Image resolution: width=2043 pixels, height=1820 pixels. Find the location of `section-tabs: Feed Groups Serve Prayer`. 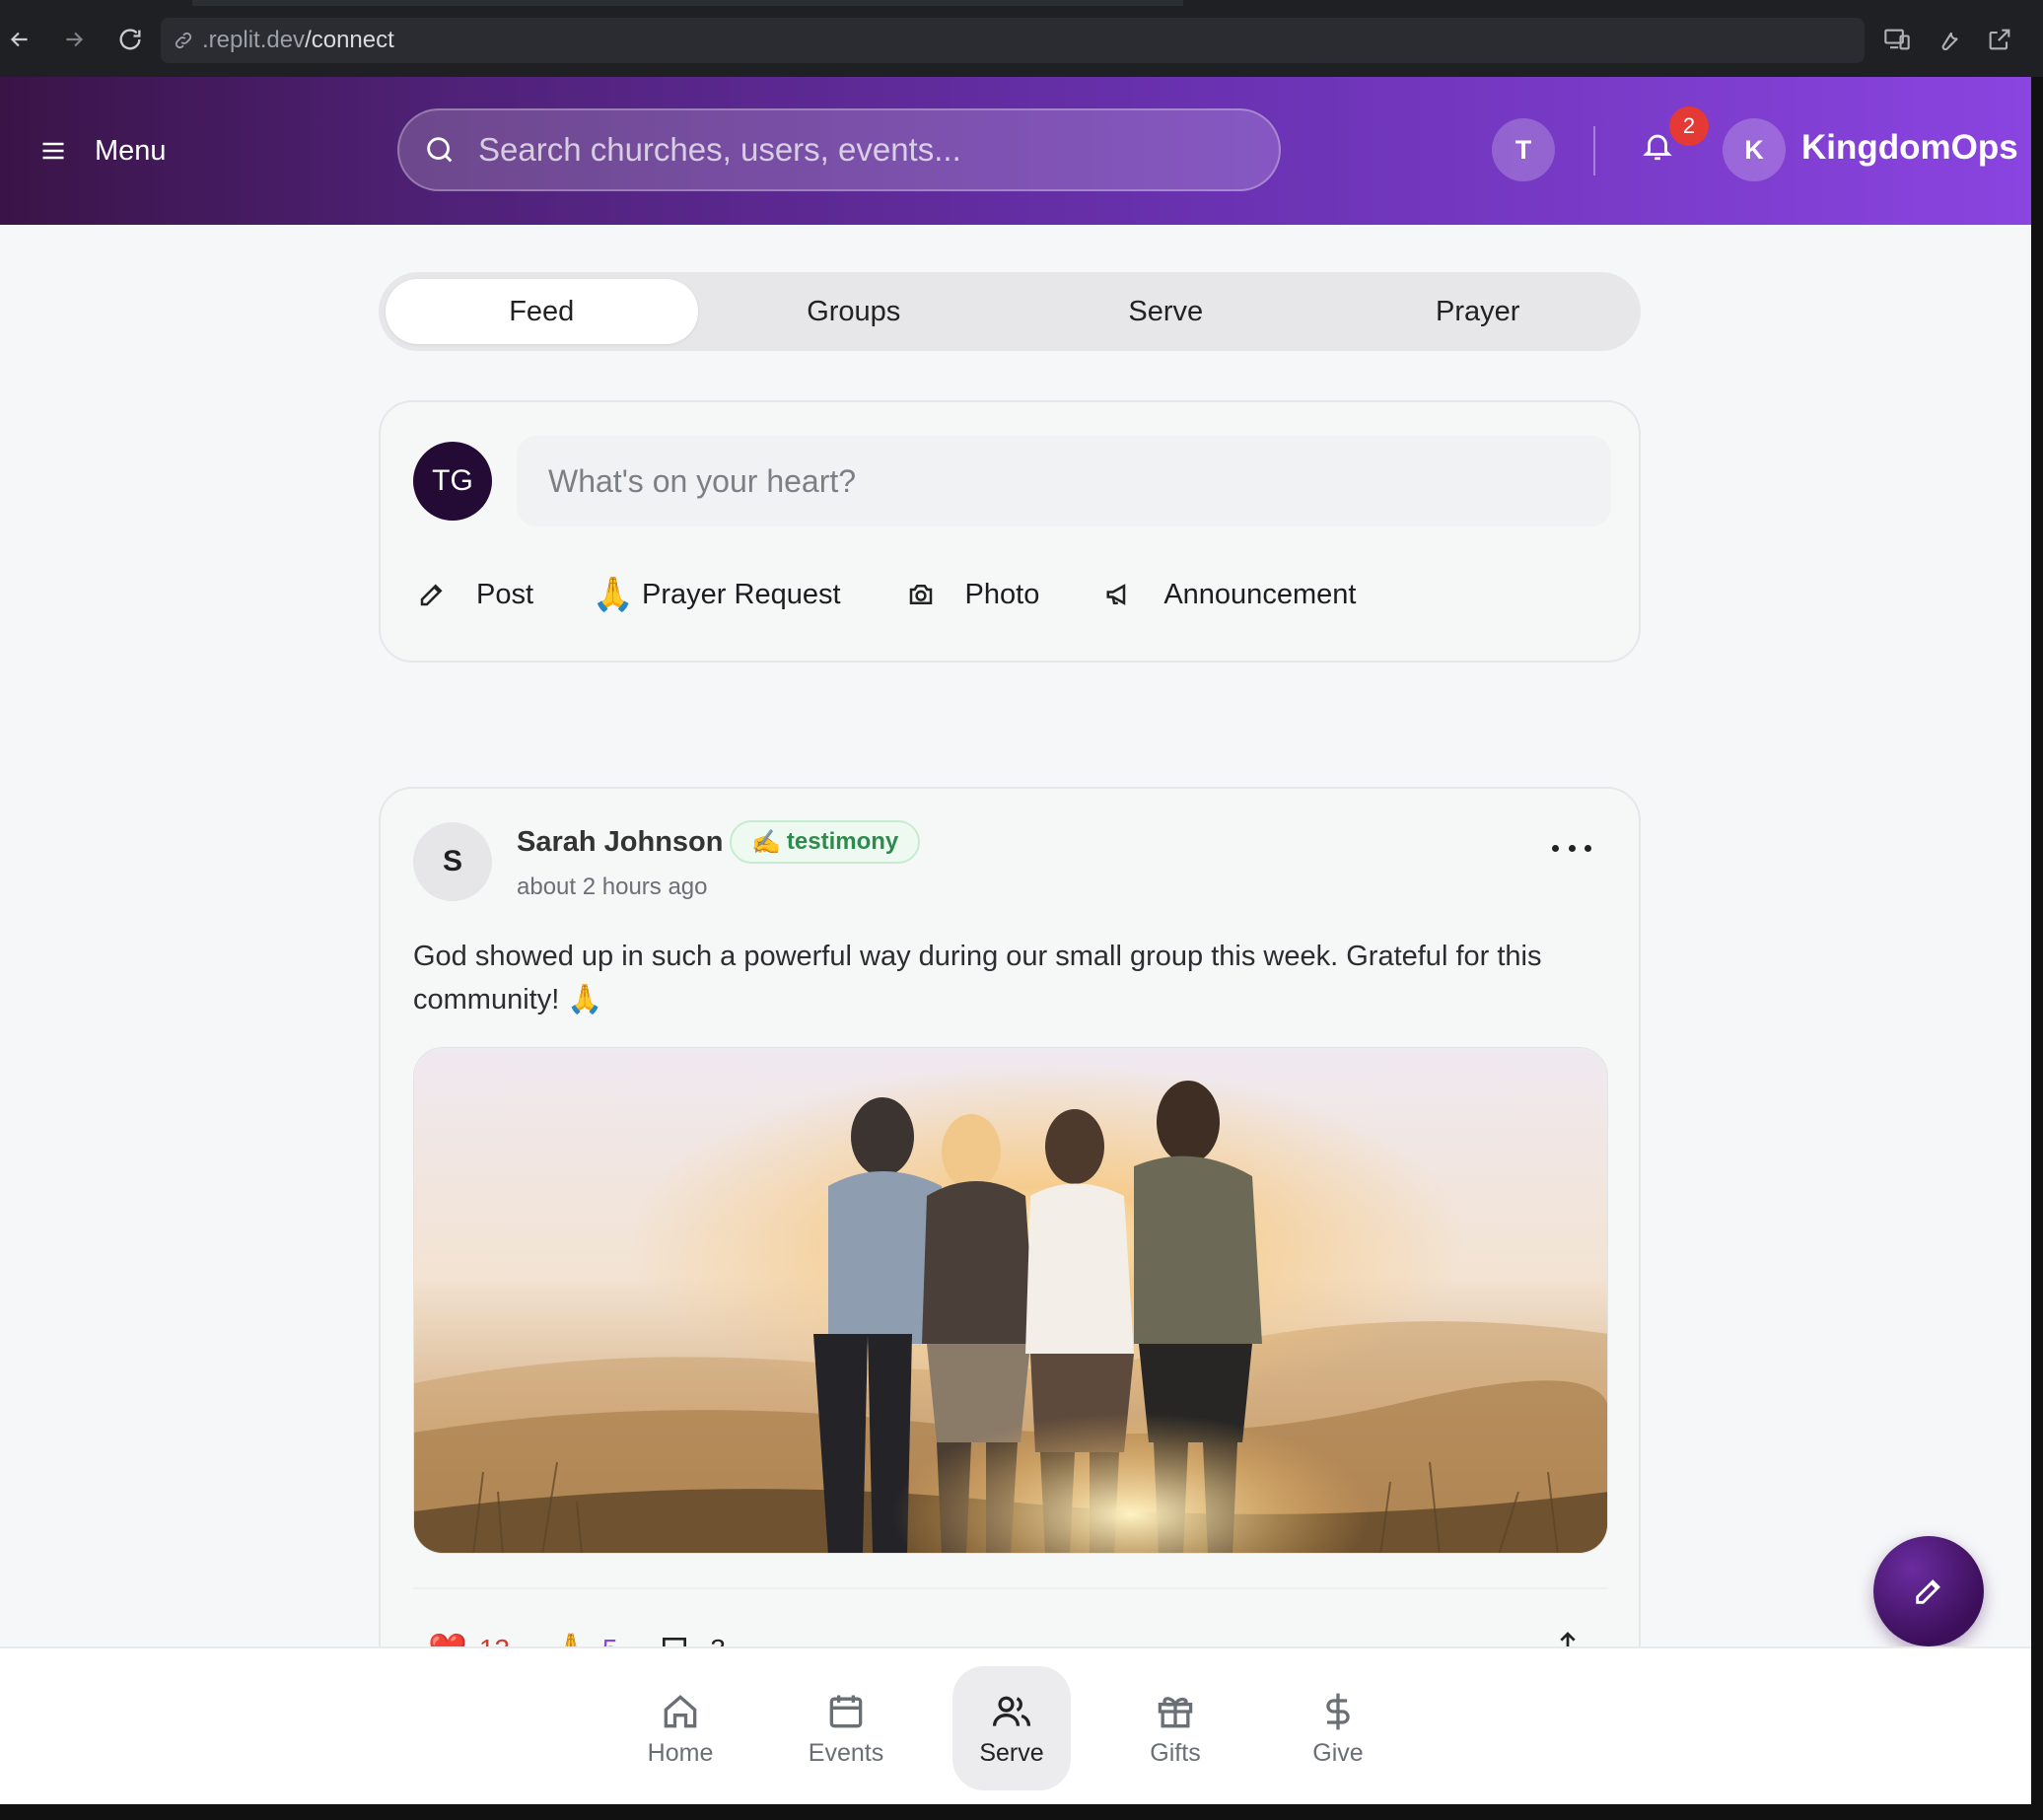

section-tabs: Feed Groups Serve Prayer is located at coordinates (1010, 311).